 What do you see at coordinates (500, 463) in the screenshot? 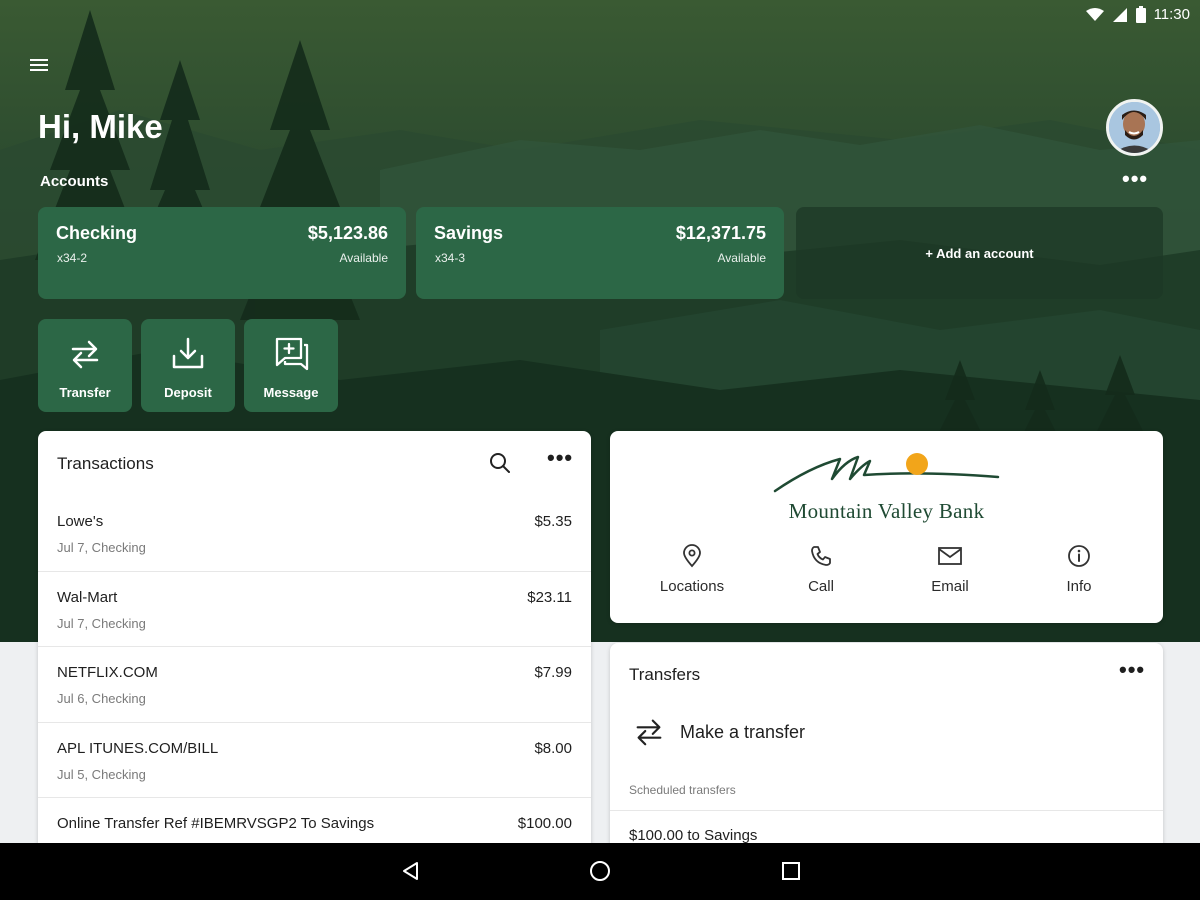
I see `search-icon` at bounding box center [500, 463].